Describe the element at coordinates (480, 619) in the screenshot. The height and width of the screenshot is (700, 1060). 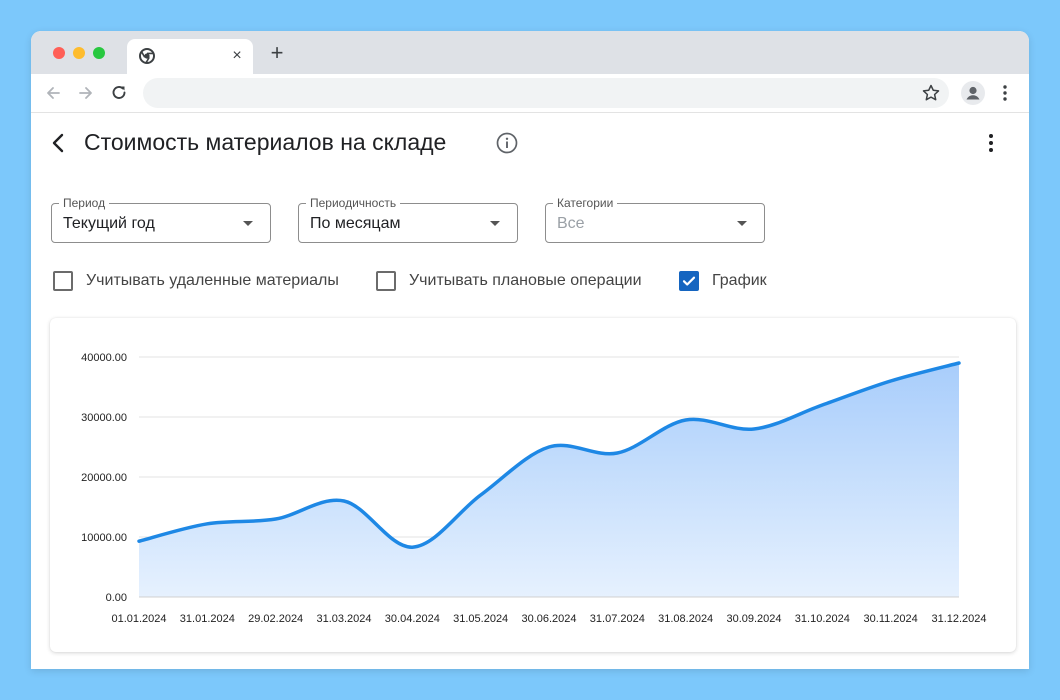
I see `x-tick-label: 31.05.2024` at that location.